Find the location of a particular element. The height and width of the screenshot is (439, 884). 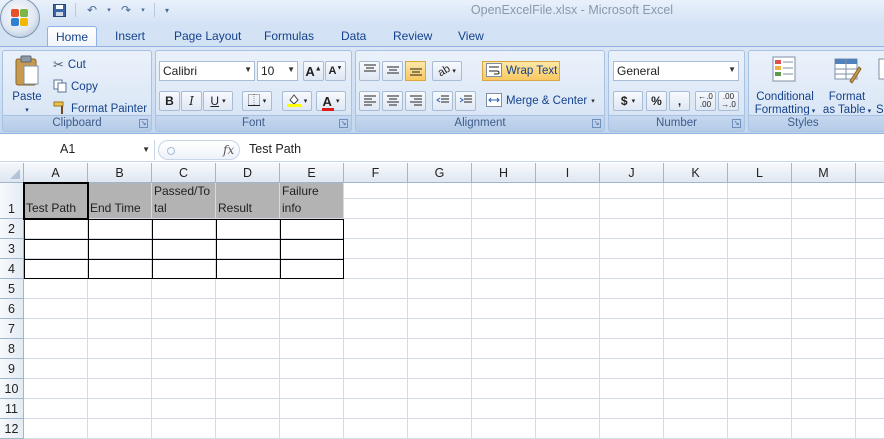

column-header-k: K is located at coordinates (696, 173).